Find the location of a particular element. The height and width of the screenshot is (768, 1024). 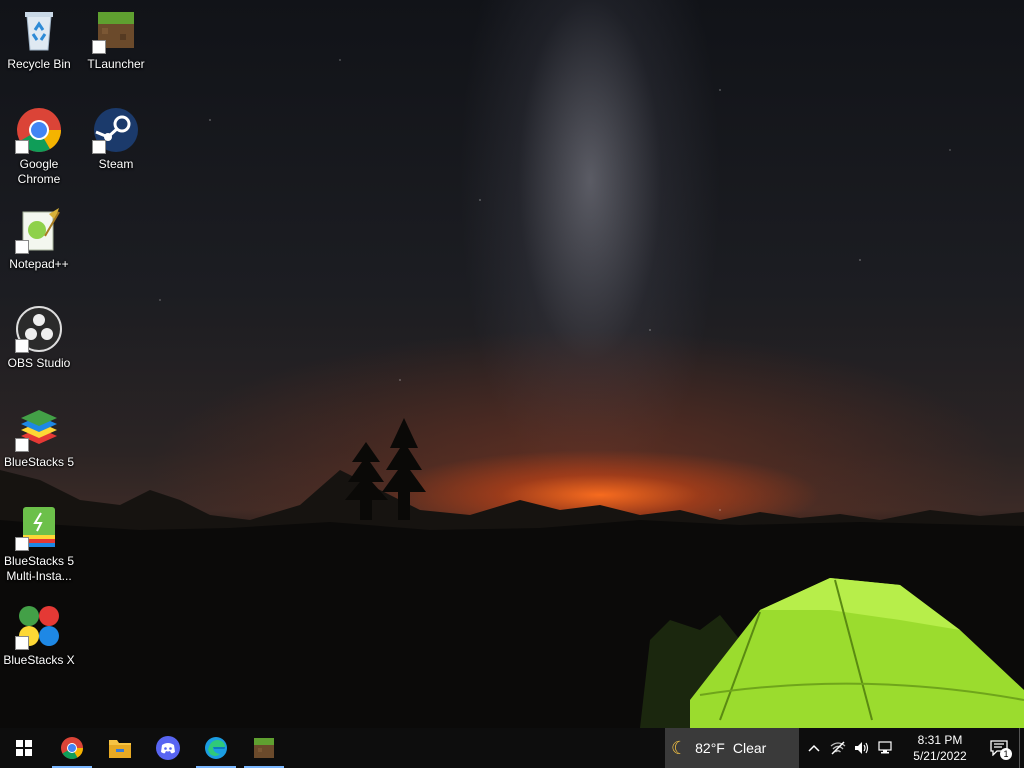

taskbar-tlauncher-button is located at coordinates (264, 748).